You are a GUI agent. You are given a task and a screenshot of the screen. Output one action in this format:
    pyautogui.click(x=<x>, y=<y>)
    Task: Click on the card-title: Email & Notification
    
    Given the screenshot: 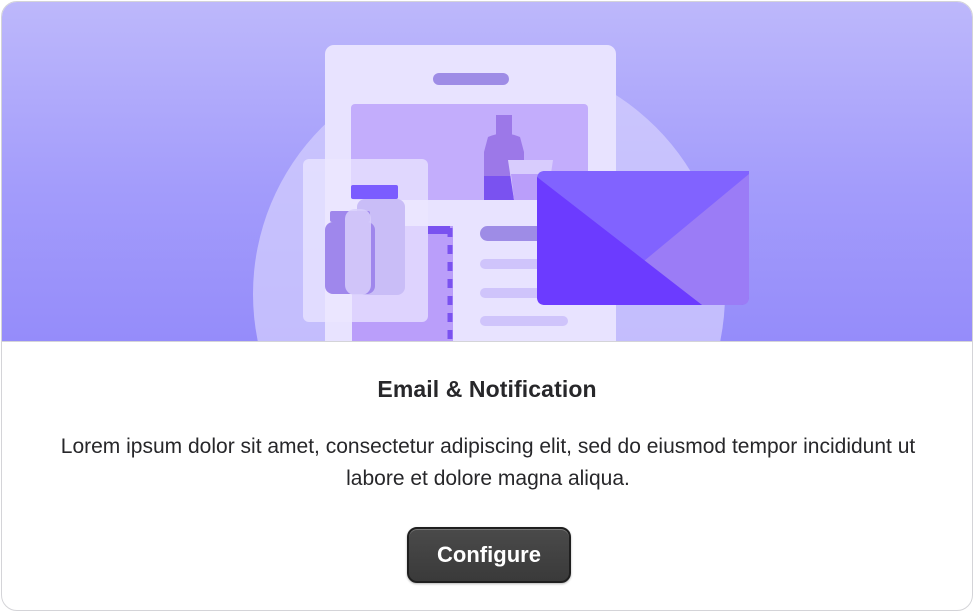 What is the action you would take?
    pyautogui.click(x=487, y=389)
    